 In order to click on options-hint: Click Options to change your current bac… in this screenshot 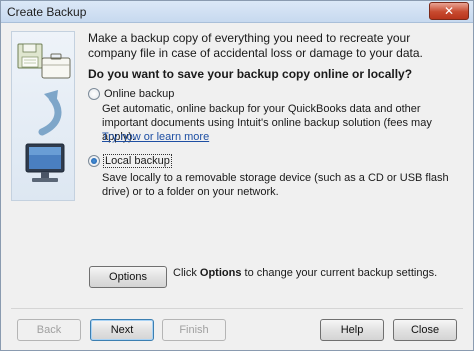, I will do `click(305, 273)`.